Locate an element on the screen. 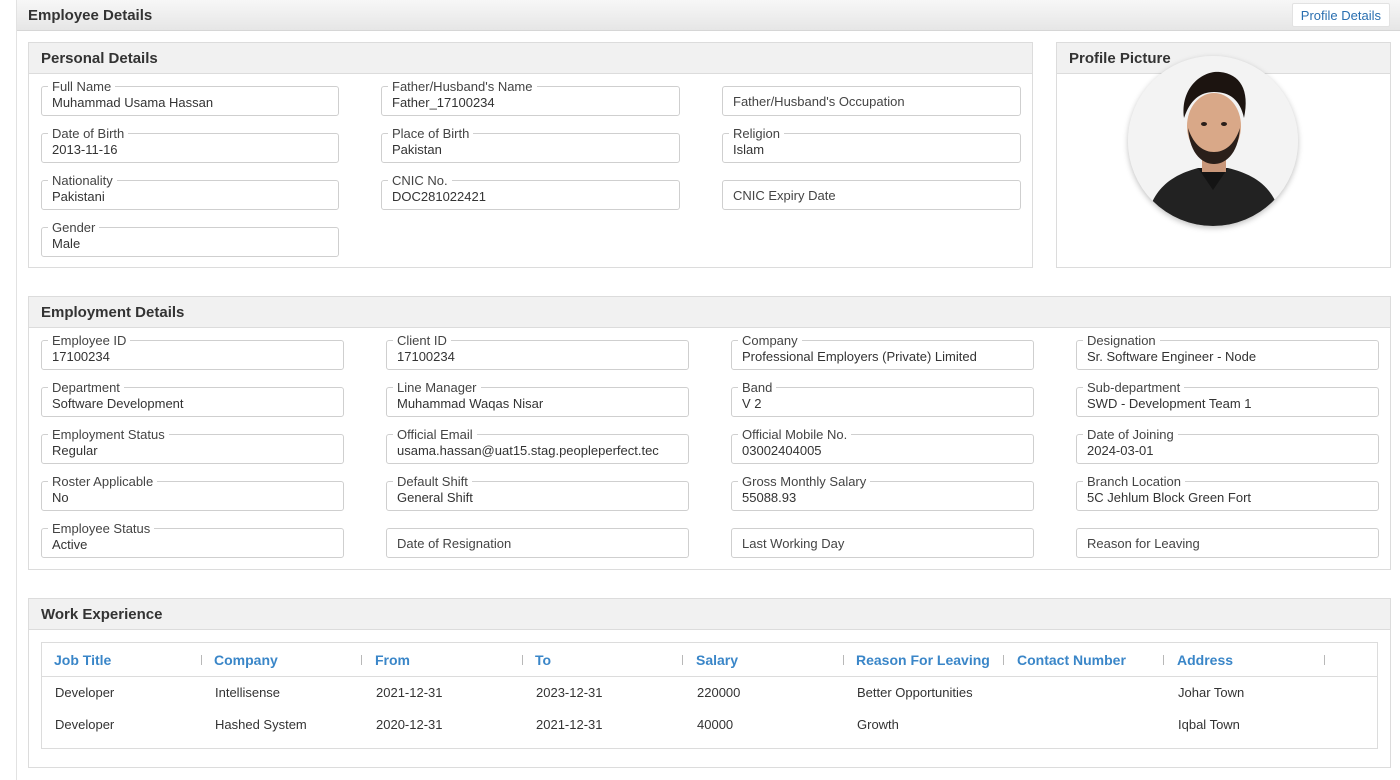  gender-field: Gender Male is located at coordinates (190, 238).